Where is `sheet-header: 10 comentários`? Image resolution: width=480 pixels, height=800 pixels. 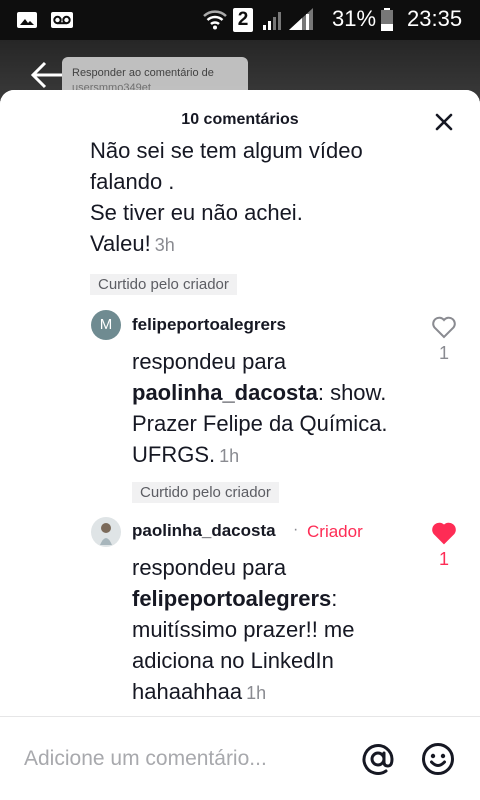 sheet-header: 10 comentários is located at coordinates (240, 116).